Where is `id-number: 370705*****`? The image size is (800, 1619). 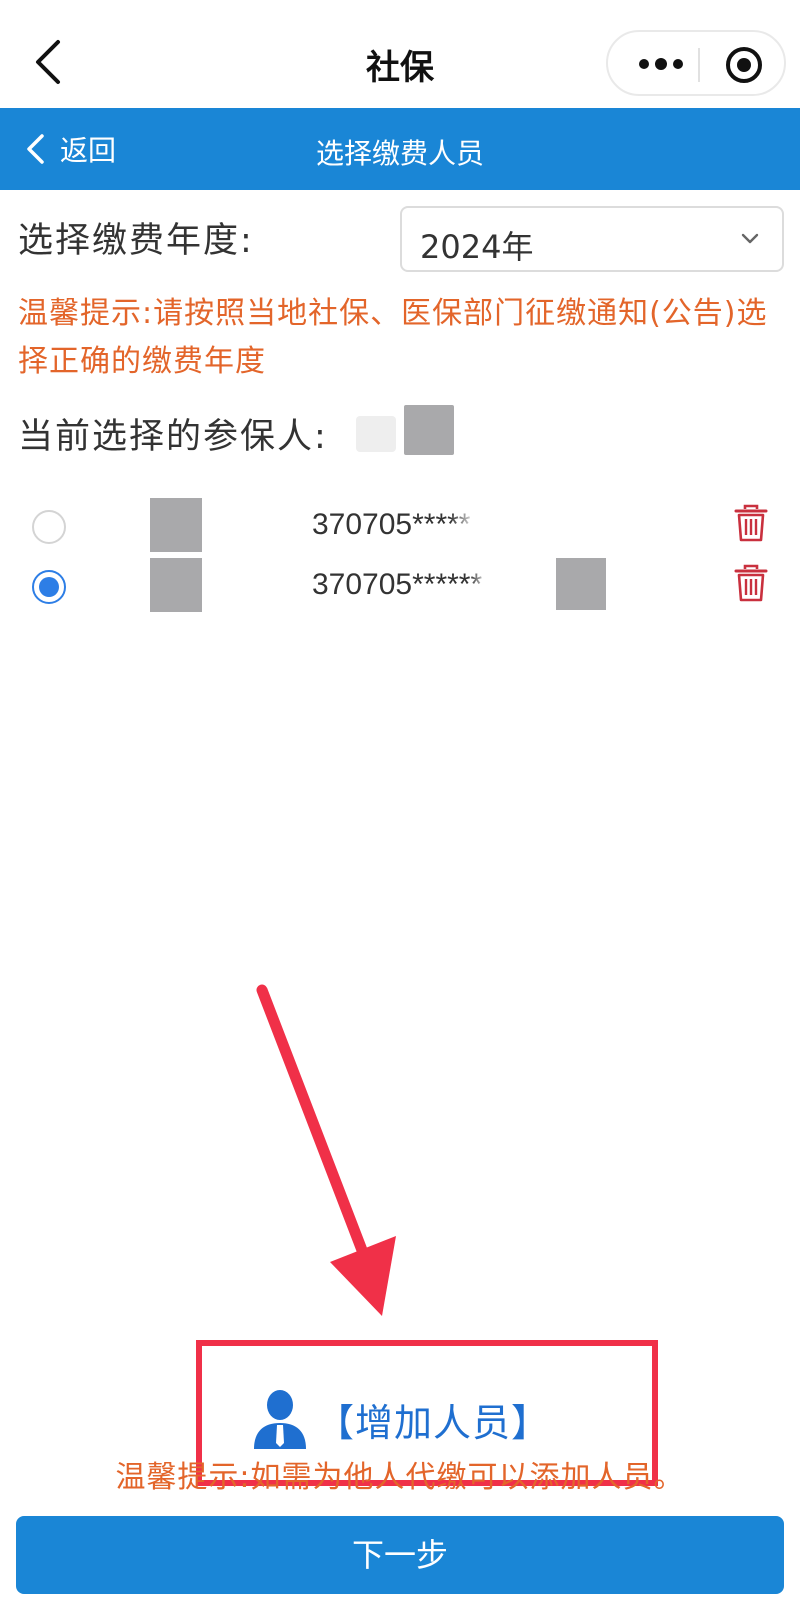
id-number: 370705***** is located at coordinates (391, 524).